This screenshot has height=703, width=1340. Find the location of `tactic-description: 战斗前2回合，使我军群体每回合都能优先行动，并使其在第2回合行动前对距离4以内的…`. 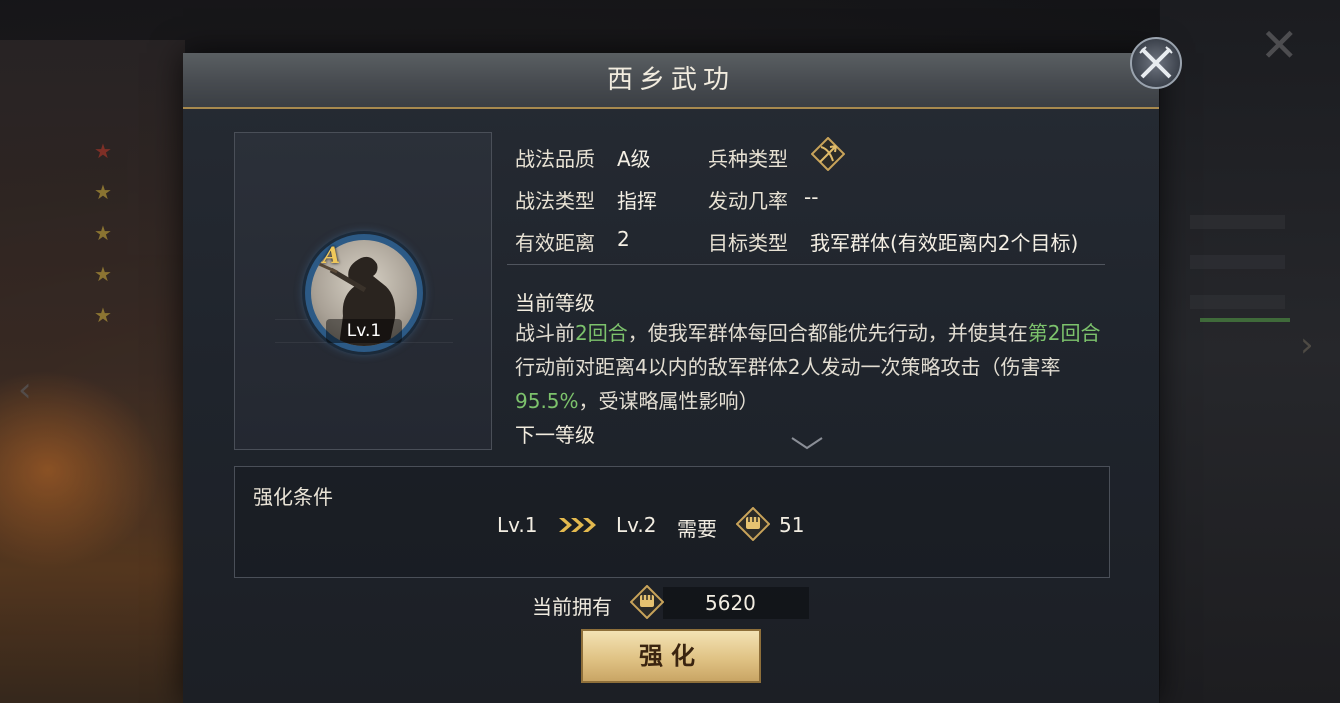

tactic-description: 战斗前2回合，使我军群体每回合都能优先行动，并使其在第2回合行动前对距离4以内的… is located at coordinates (810, 367).